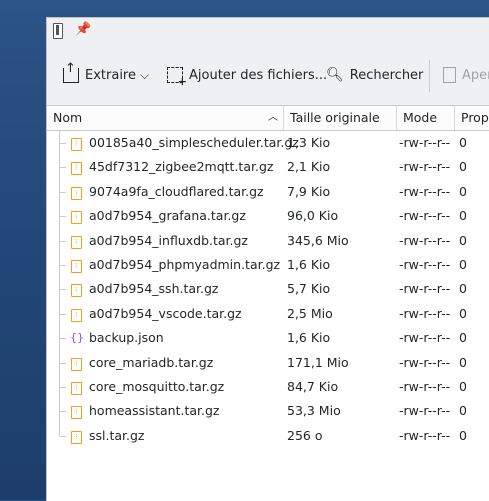 This screenshot has height=501, width=489. Describe the element at coordinates (268, 338) in the screenshot. I see `table-row: {} backup.json 1,6 Kio -rw-r--r-- 0` at that location.